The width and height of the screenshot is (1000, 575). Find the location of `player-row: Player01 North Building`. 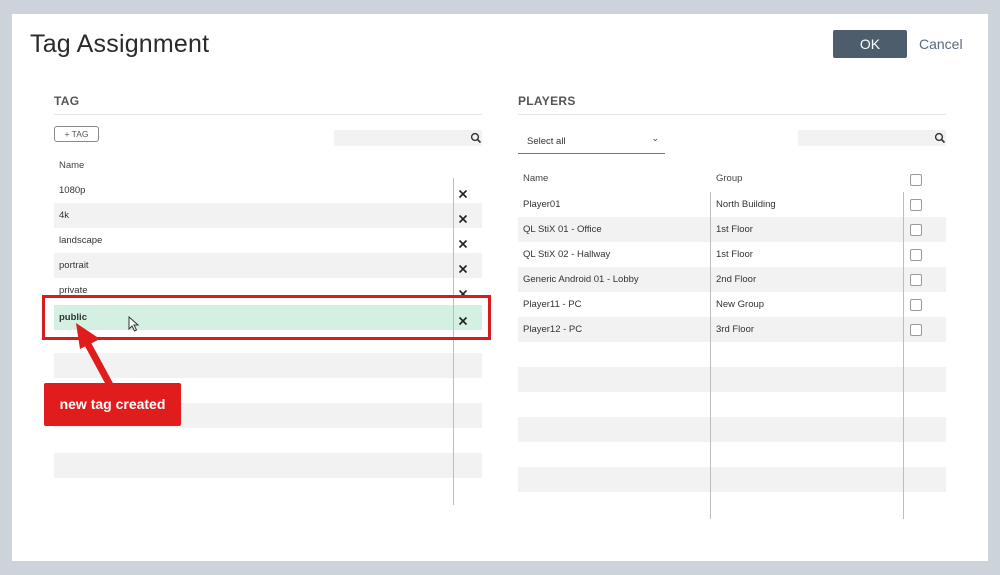

player-row: Player01 North Building is located at coordinates (732, 204).